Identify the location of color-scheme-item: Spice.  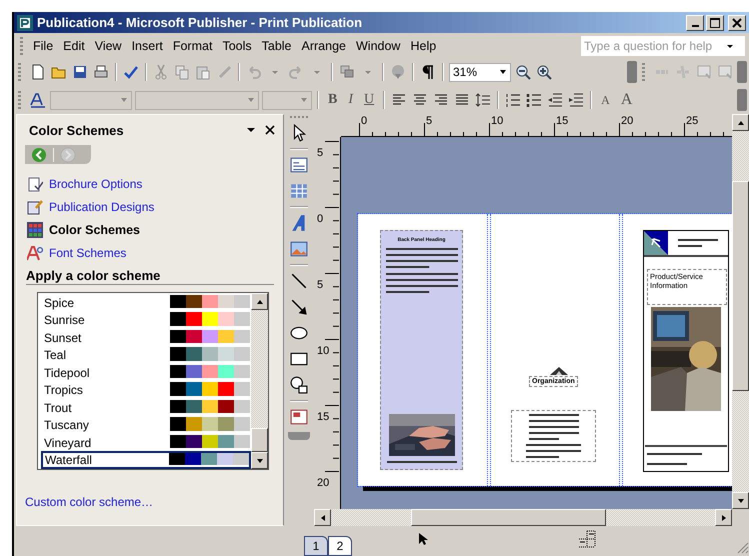
(146, 303).